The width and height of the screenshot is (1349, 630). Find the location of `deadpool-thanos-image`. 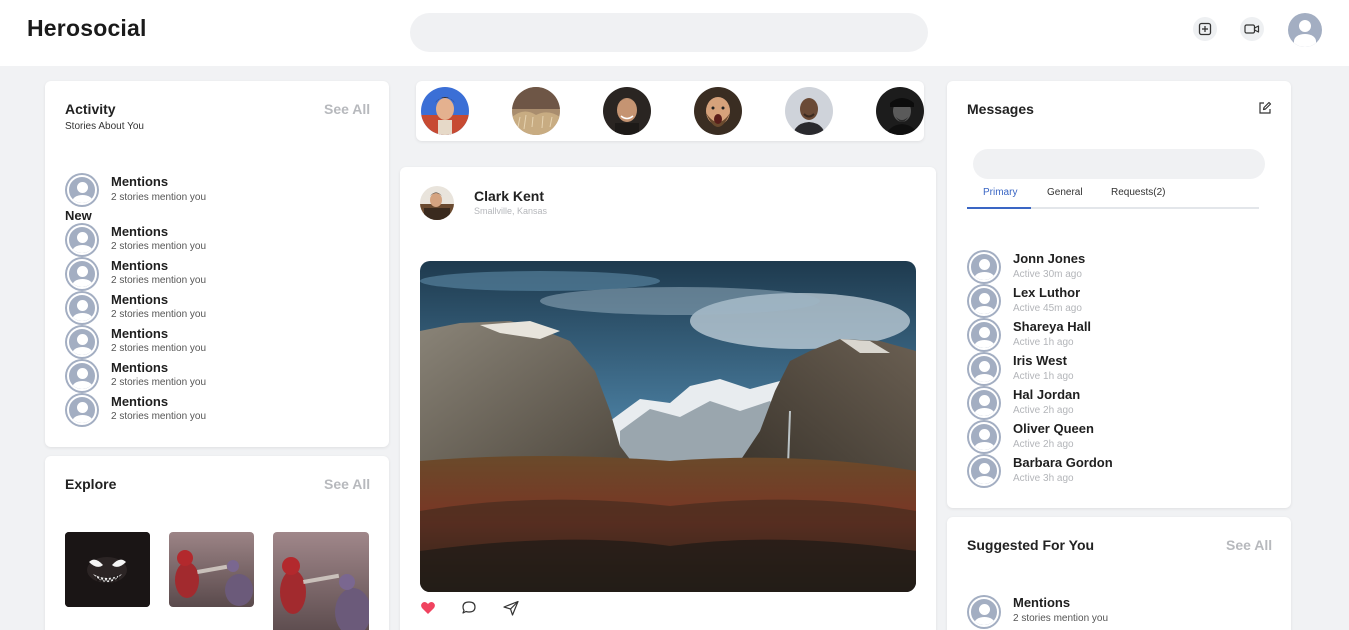

deadpool-thanos-image is located at coordinates (321, 581).